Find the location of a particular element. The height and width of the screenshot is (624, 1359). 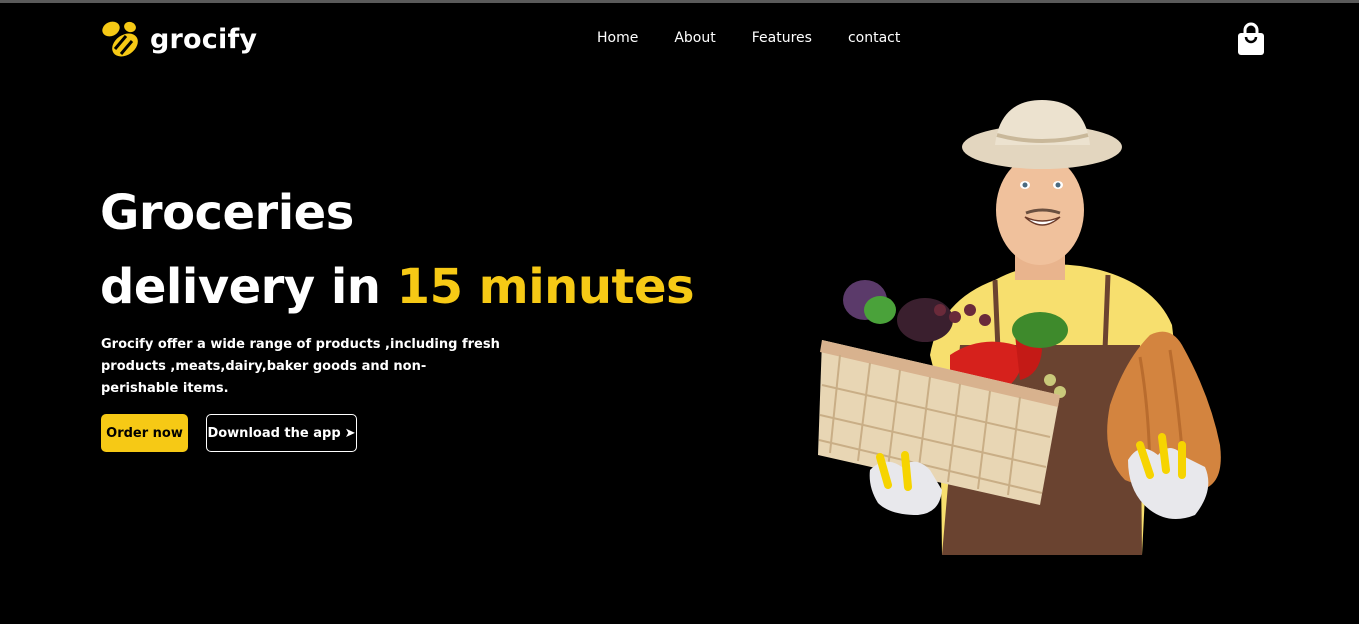

window-top-border is located at coordinates (679, 1).